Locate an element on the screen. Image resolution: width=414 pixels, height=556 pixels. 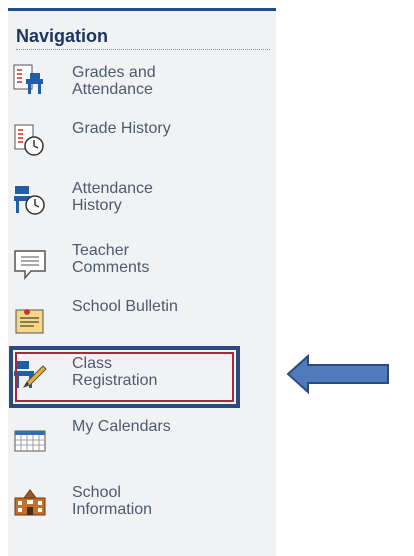
nav-item-school-bulletin: School Bulletin is located at coordinates (142, 319).